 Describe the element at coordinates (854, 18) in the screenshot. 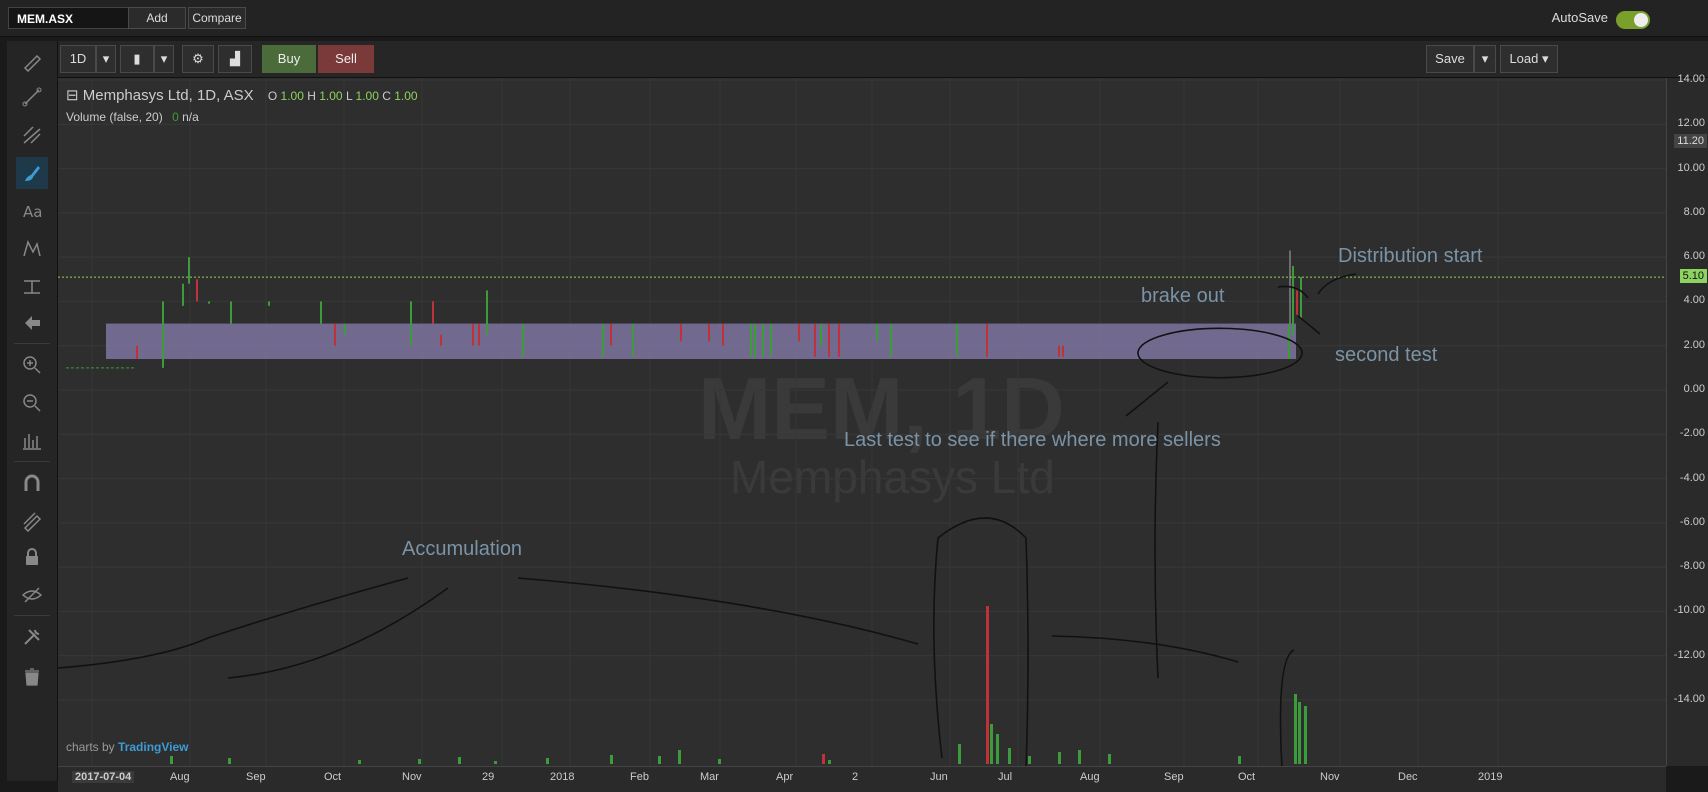

I see `top-toolbar: MEM.ASX Add Compare AutoSave` at that location.